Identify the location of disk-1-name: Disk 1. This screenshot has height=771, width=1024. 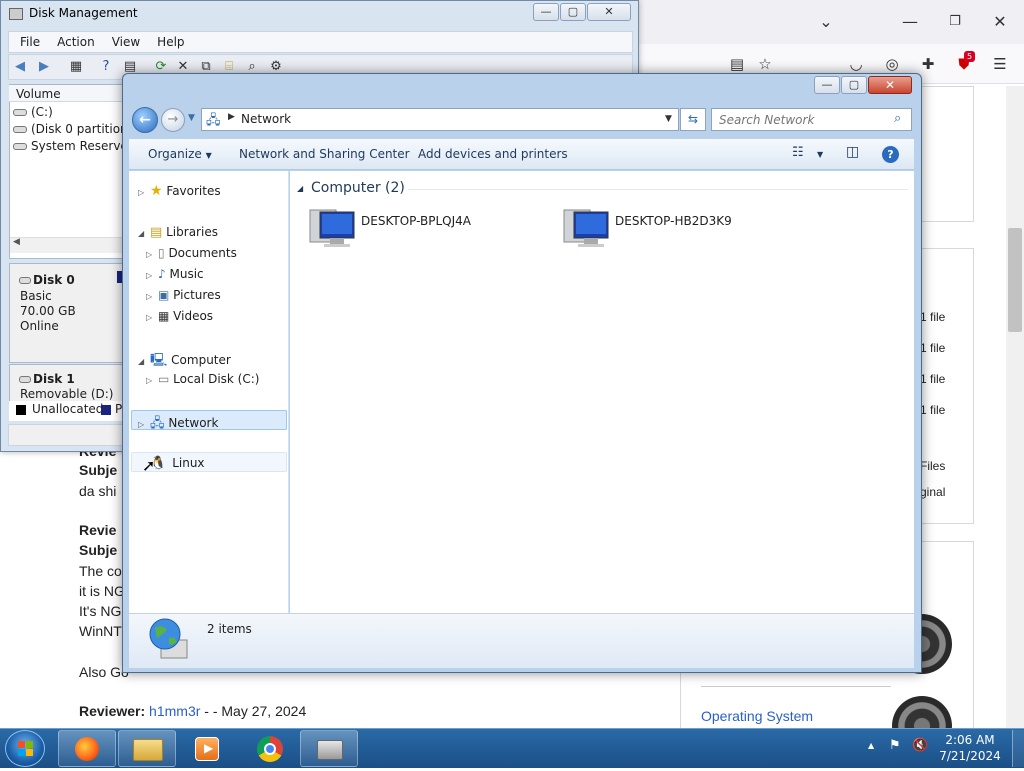
(47, 379).